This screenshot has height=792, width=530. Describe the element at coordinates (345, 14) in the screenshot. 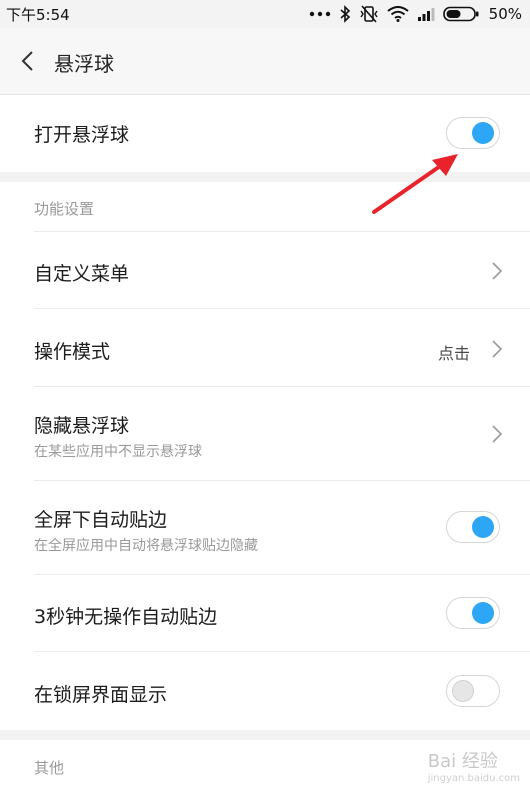

I see `bluetooth-icon` at that location.